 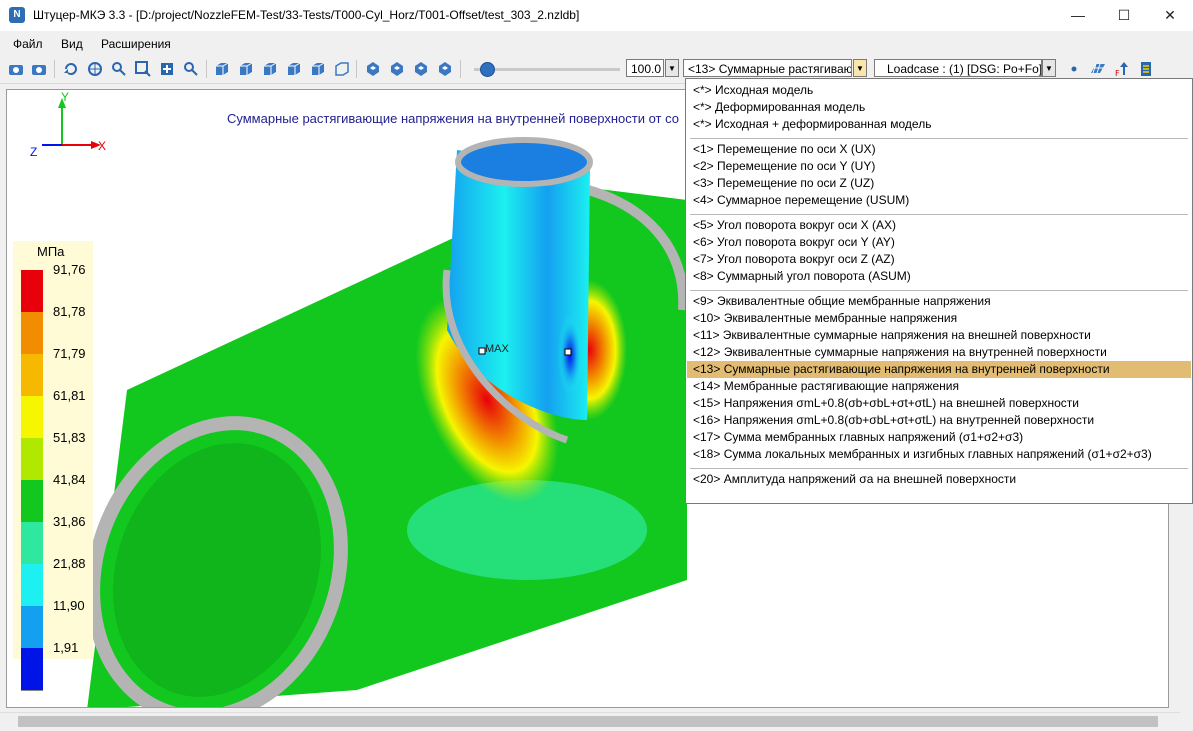 I want to click on dropdown-item: <*> Деформированная модель, so click(x=939, y=107).